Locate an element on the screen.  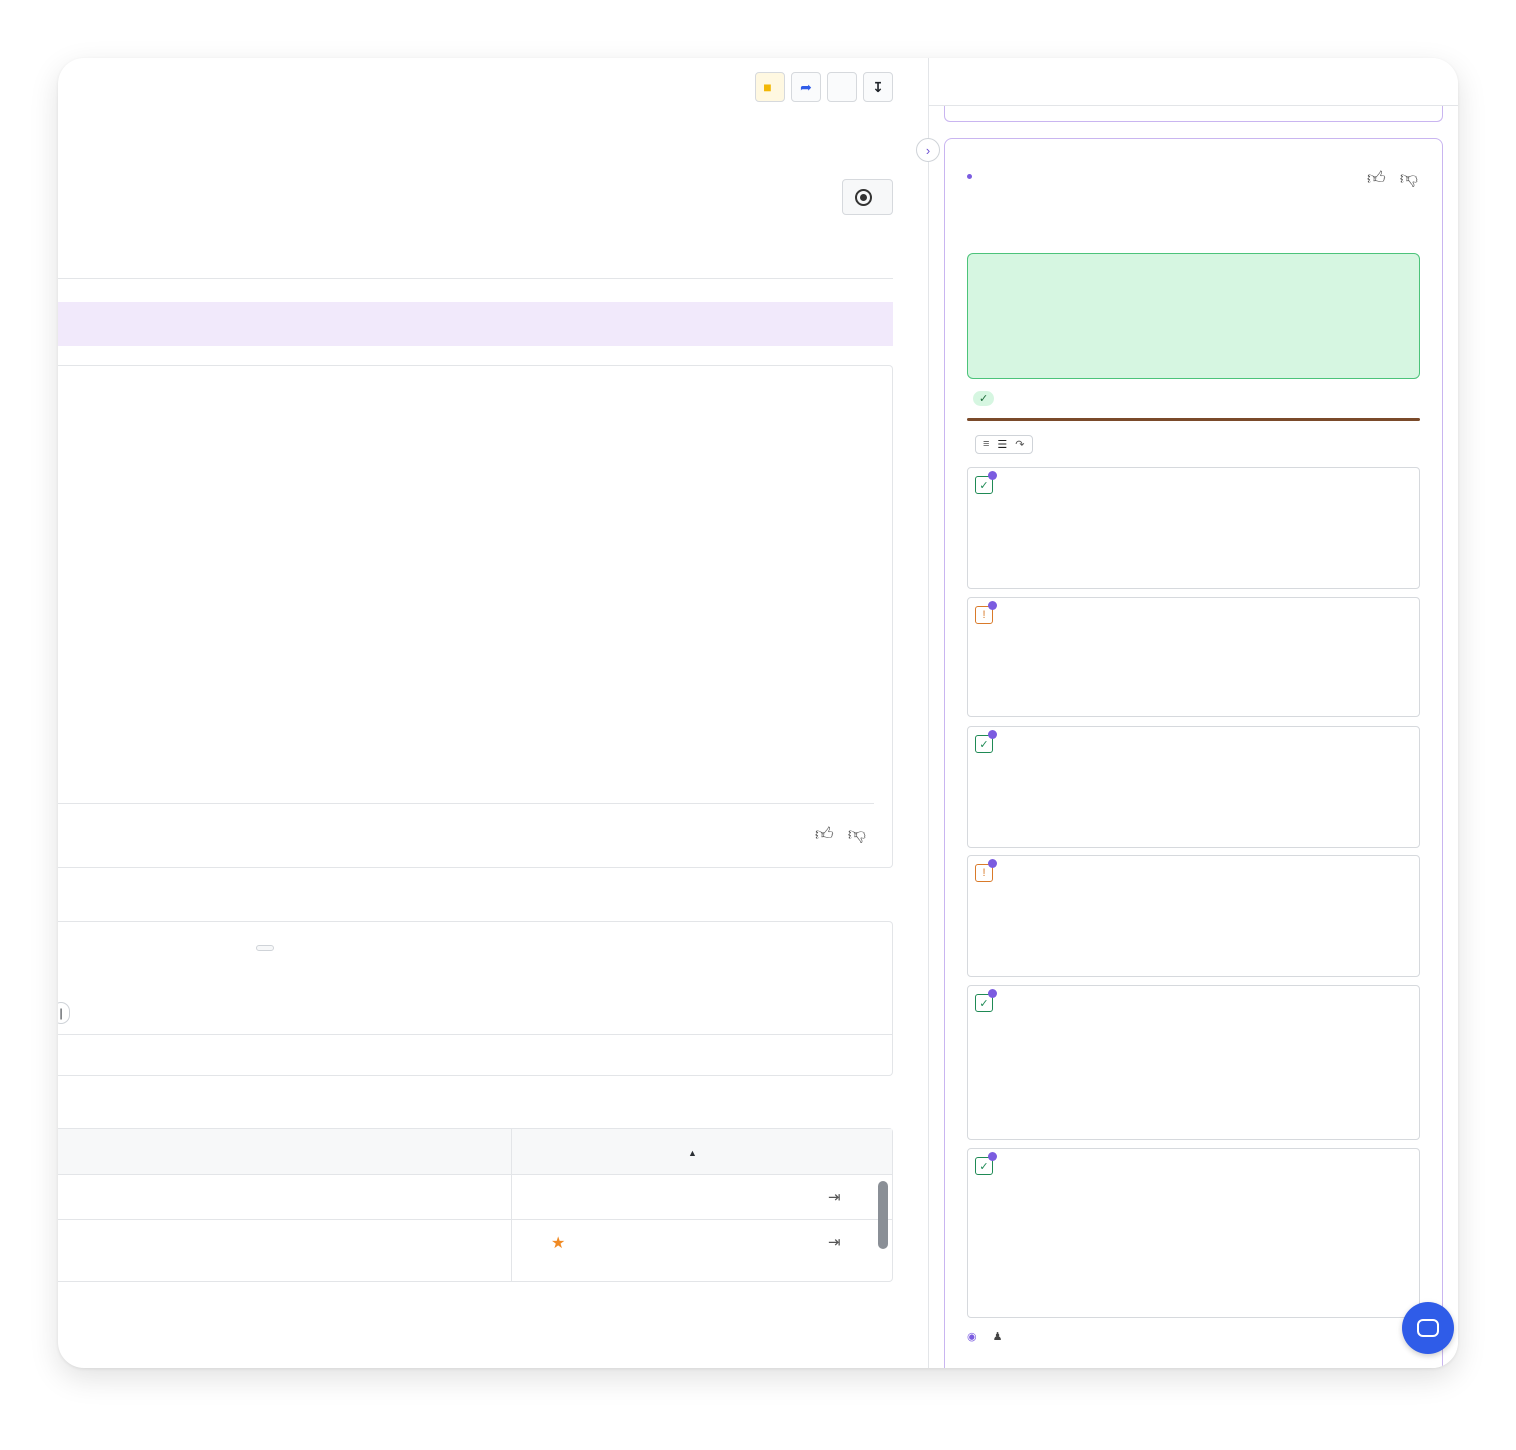
col-change: ▲ is located at coordinates (692, 1151).